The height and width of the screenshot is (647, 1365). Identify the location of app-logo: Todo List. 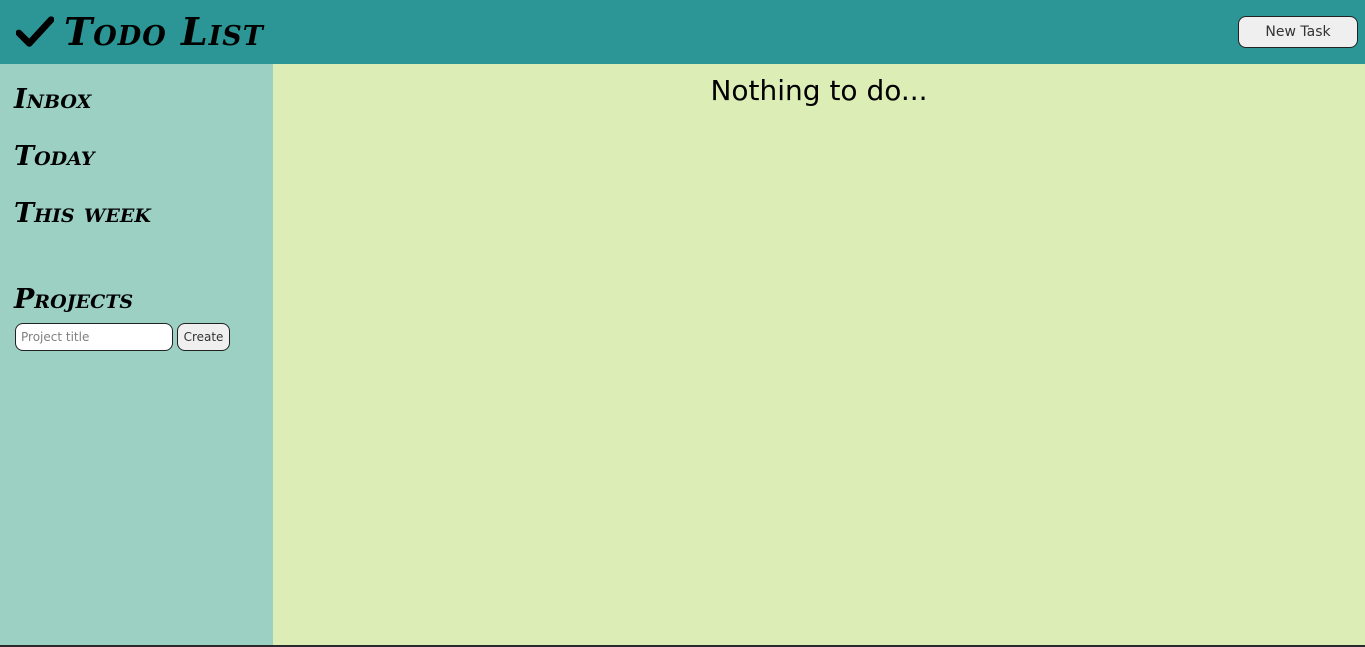
(140, 32).